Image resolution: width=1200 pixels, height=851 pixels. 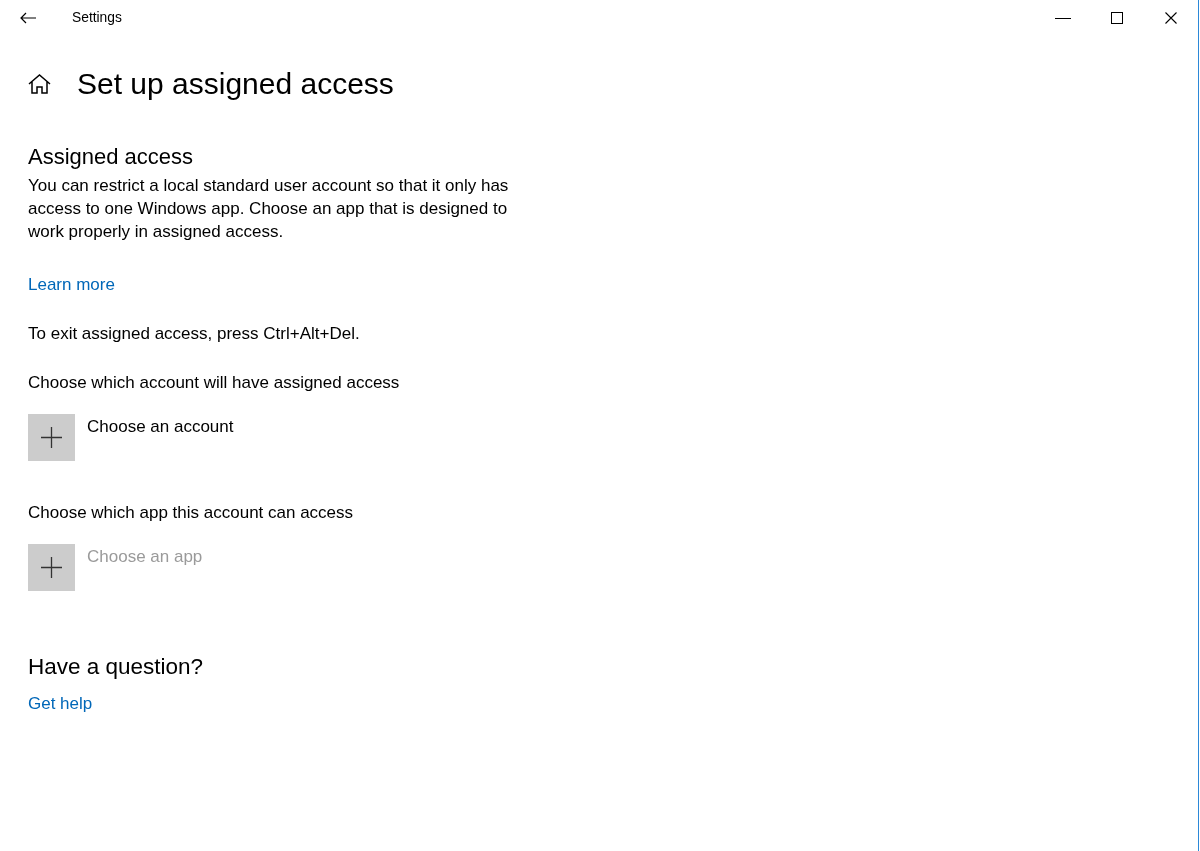 What do you see at coordinates (97, 17) in the screenshot?
I see `window-title: Settings` at bounding box center [97, 17].